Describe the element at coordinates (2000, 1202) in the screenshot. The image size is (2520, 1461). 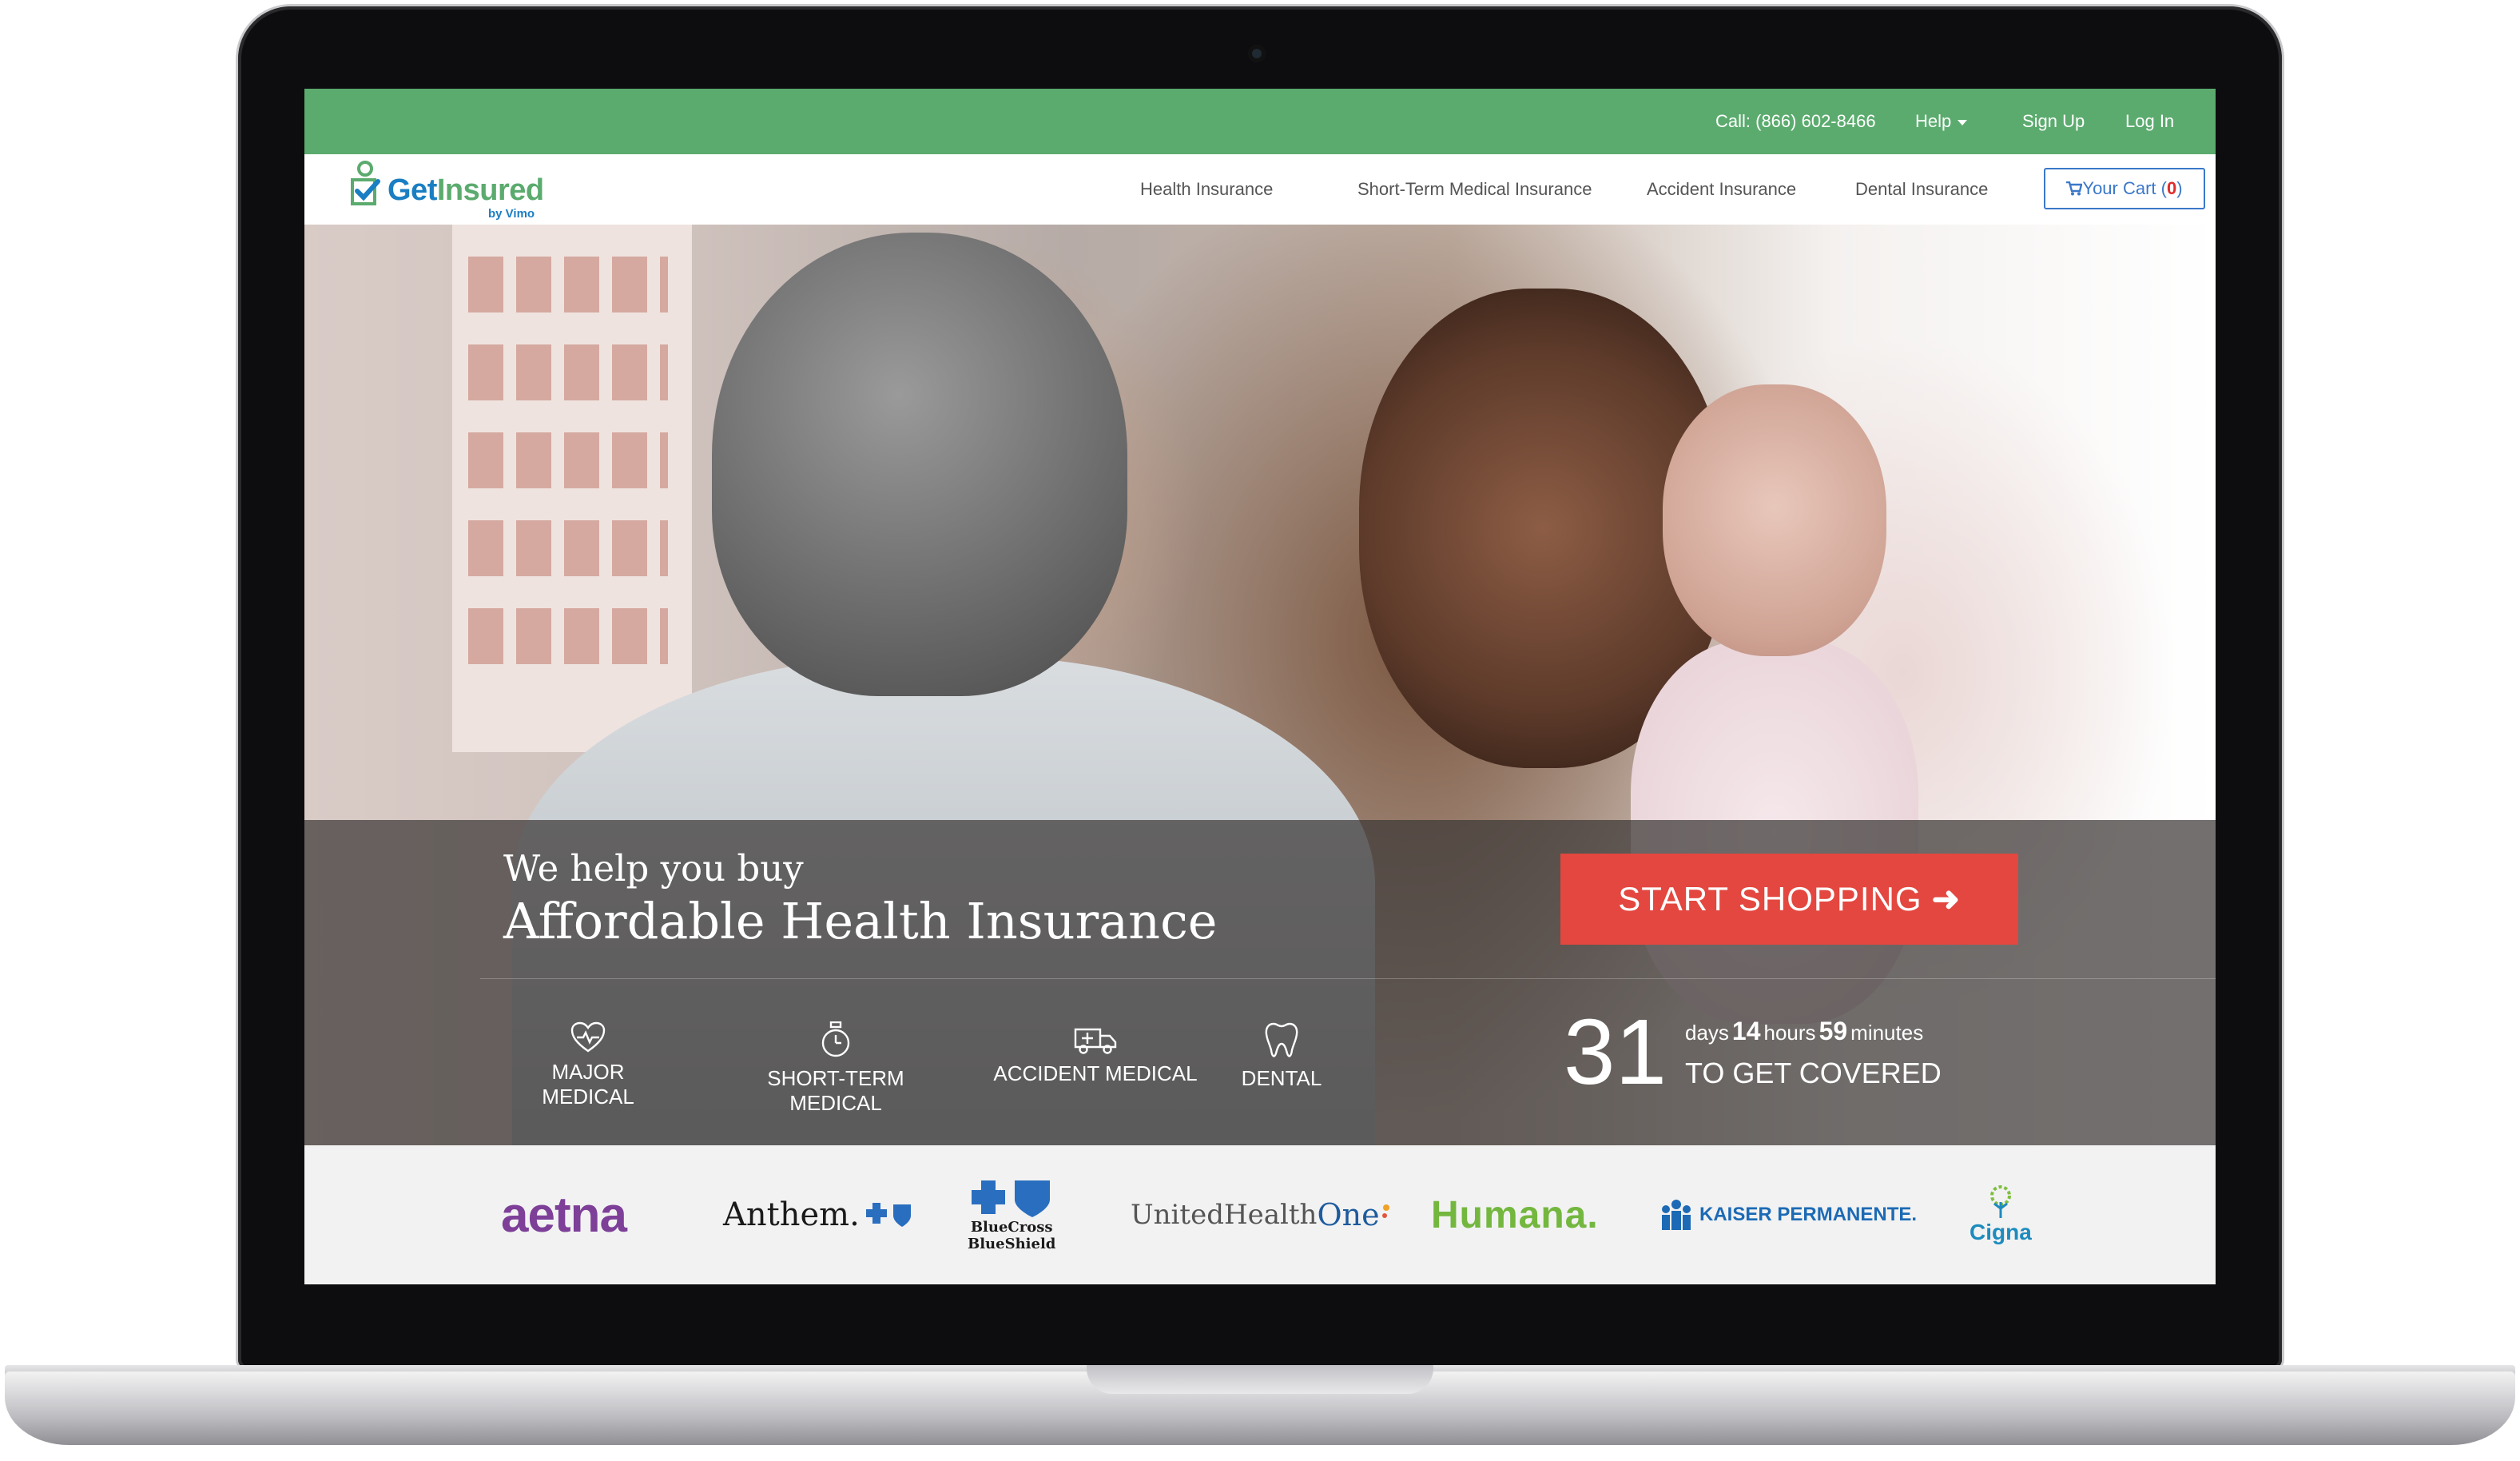
I see `cigna-tree-icon` at that location.